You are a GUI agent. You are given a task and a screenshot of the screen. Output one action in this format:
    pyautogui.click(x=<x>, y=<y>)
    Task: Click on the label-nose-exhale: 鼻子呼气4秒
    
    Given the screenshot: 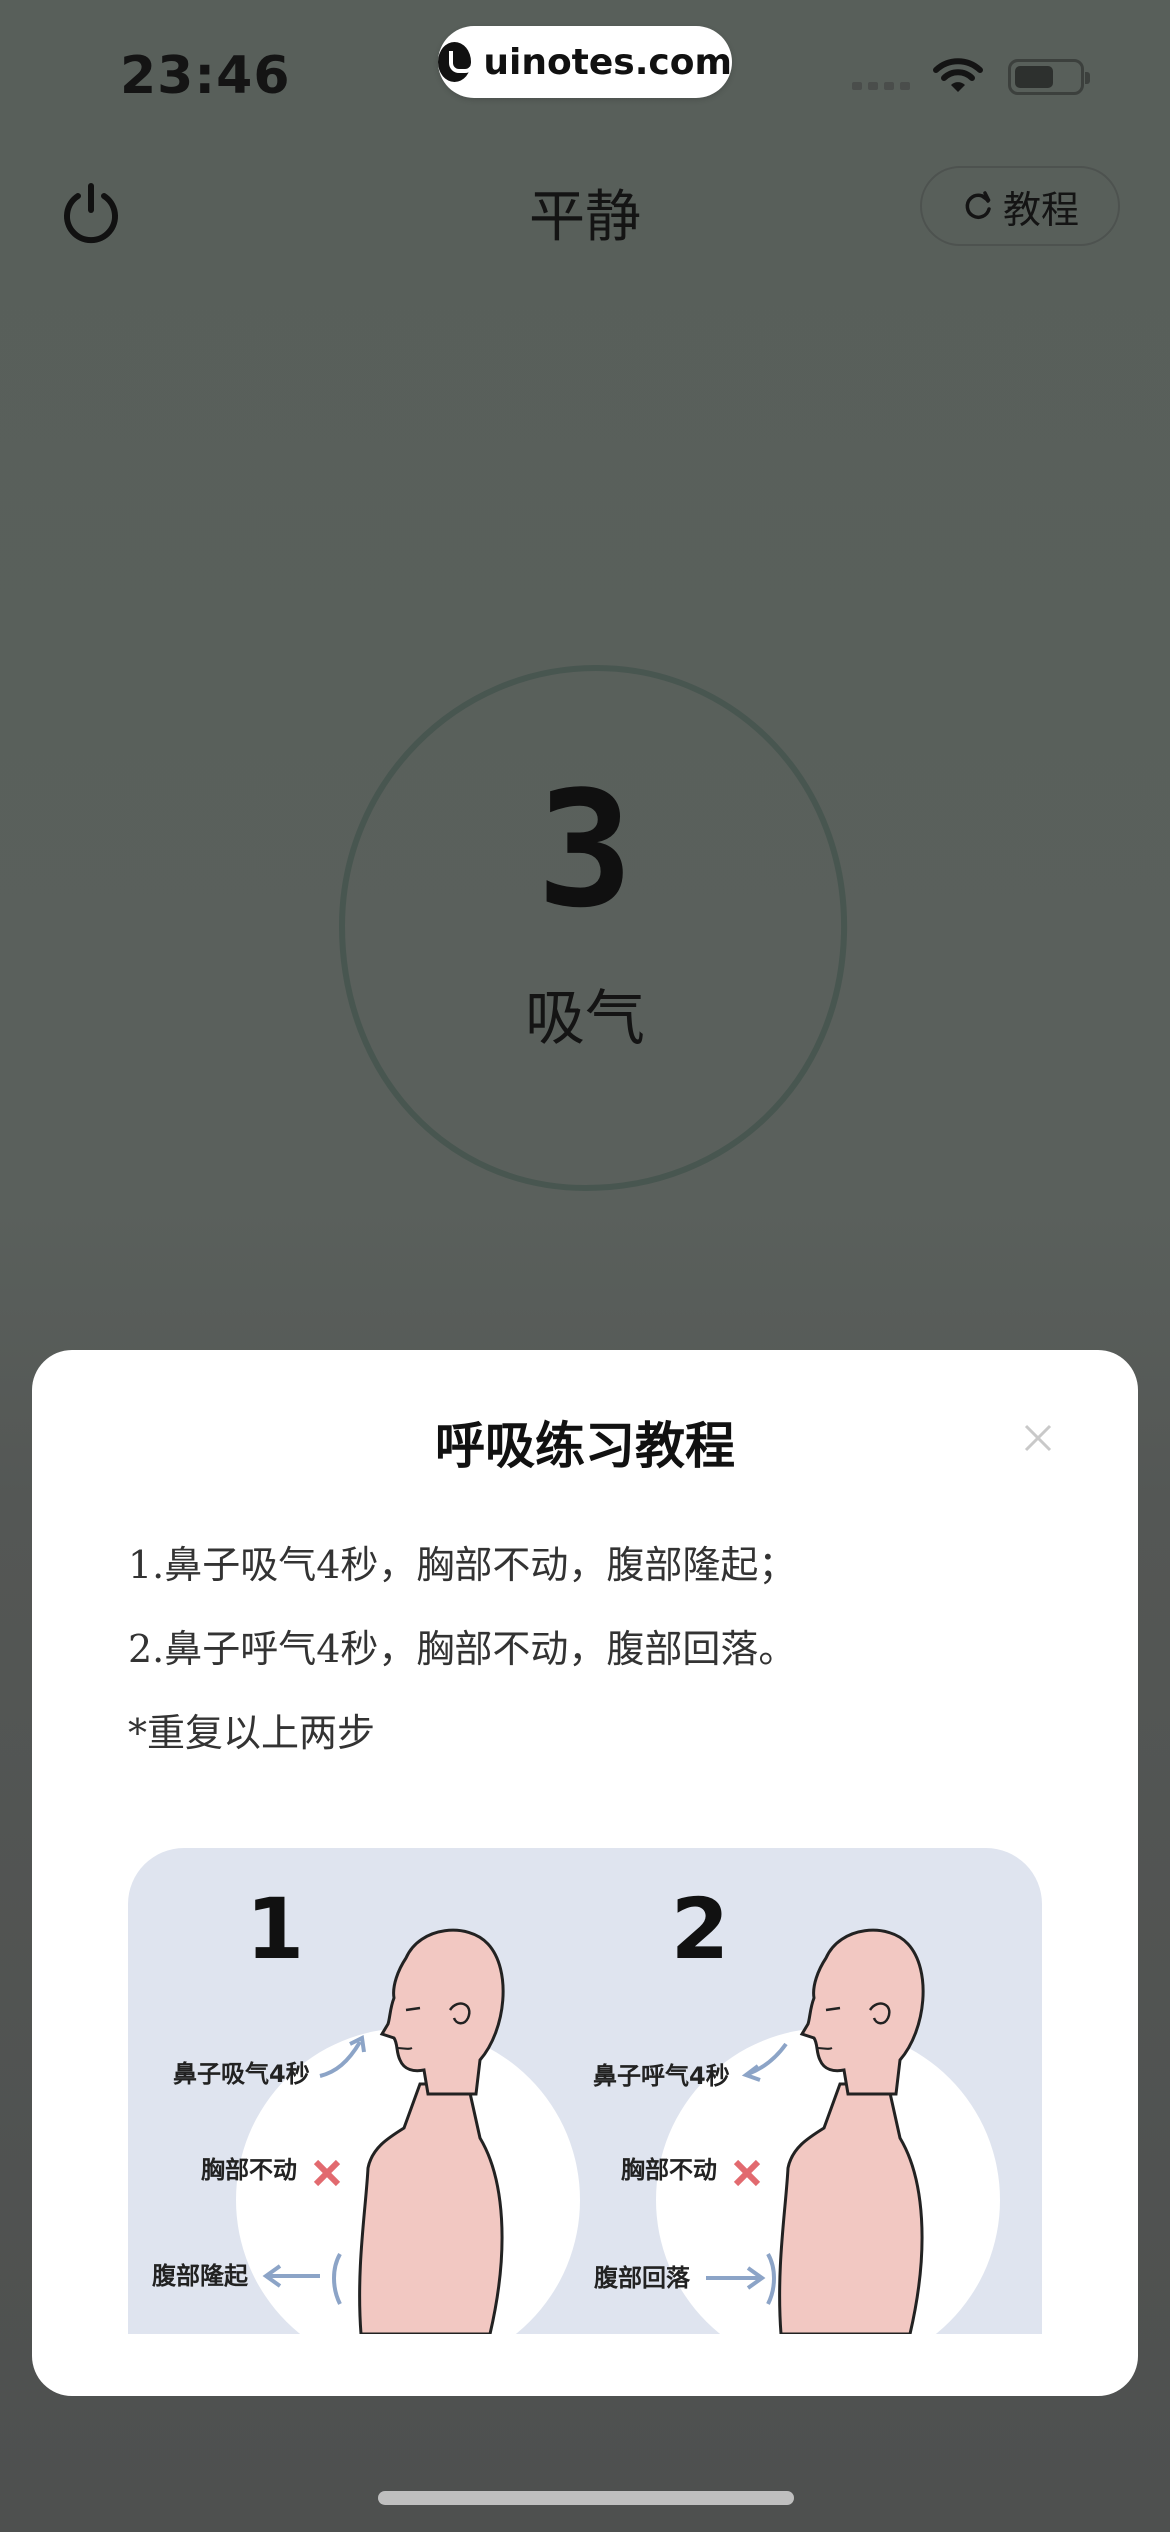 What is the action you would take?
    pyautogui.click(x=661, y=2076)
    